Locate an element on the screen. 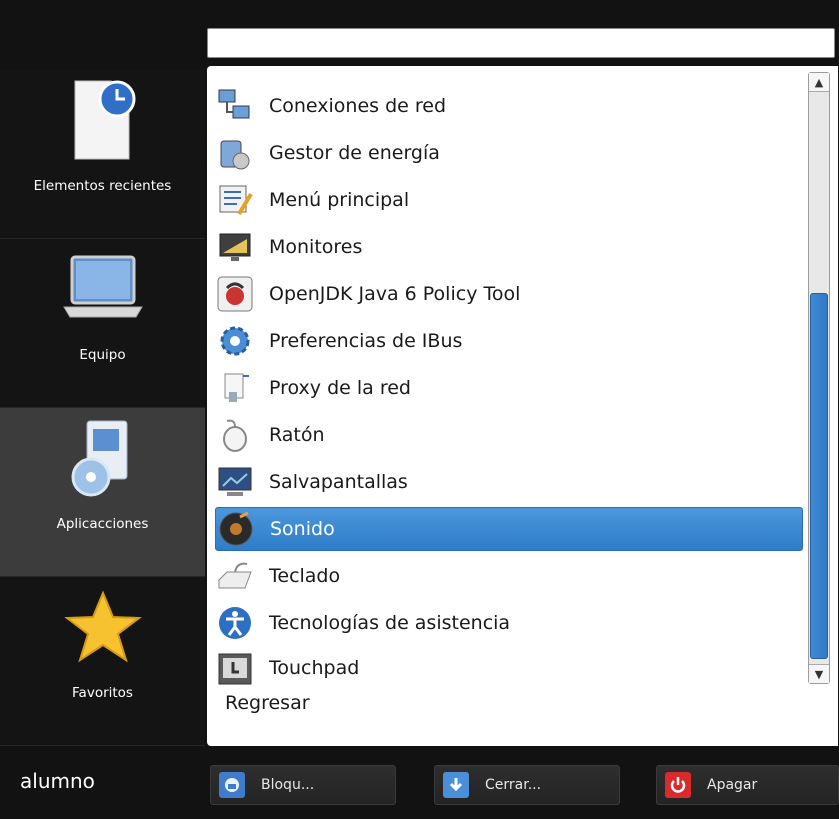  sidebar-item-label: Equipo is located at coordinates (102, 355).